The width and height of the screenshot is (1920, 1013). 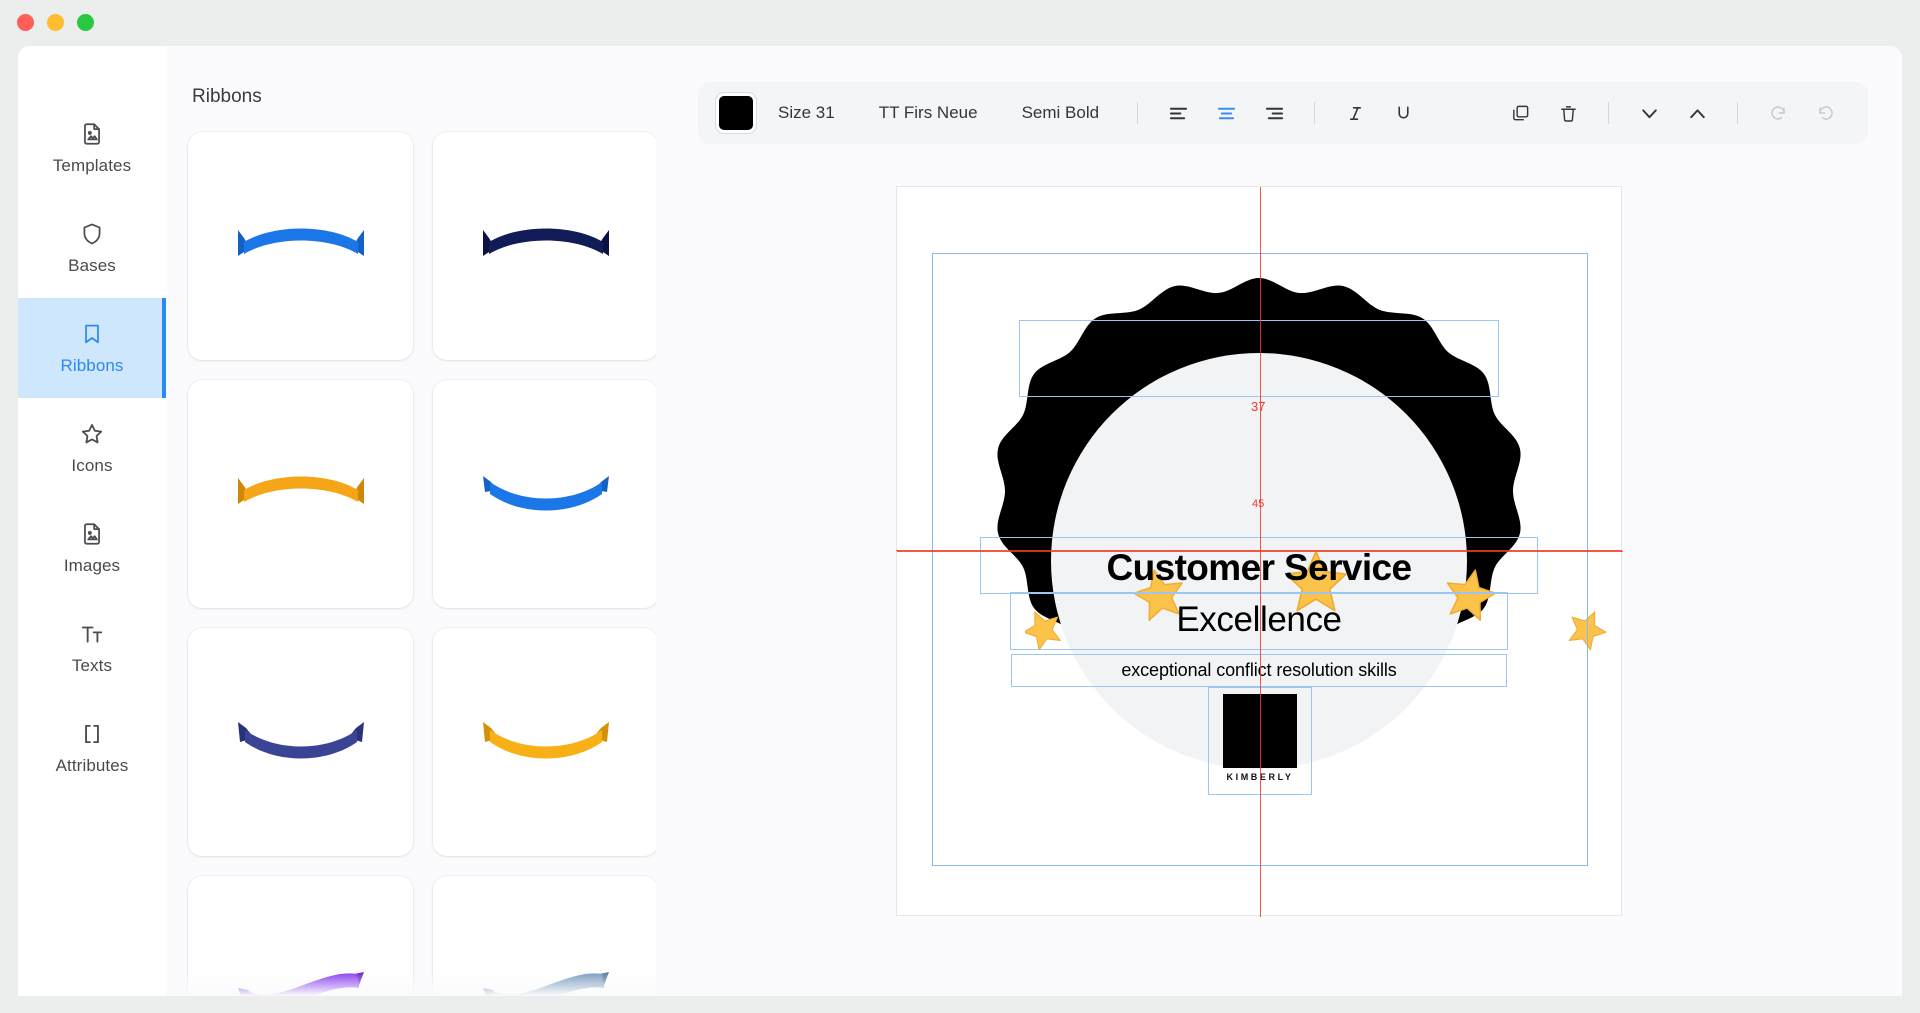 I want to click on ribbon-banner-indigo-graphic, so click(x=300, y=740).